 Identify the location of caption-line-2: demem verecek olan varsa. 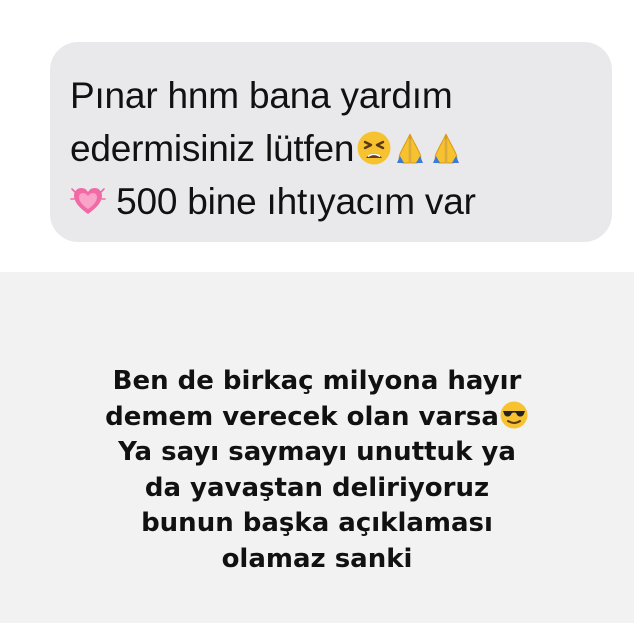
(317, 418).